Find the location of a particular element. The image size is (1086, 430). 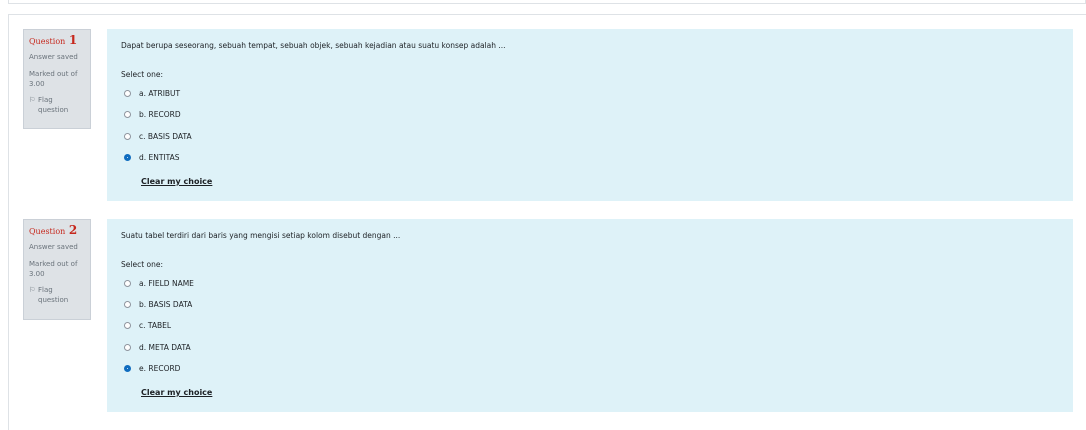

answer-option: c. TABEL is located at coordinates (147, 325).